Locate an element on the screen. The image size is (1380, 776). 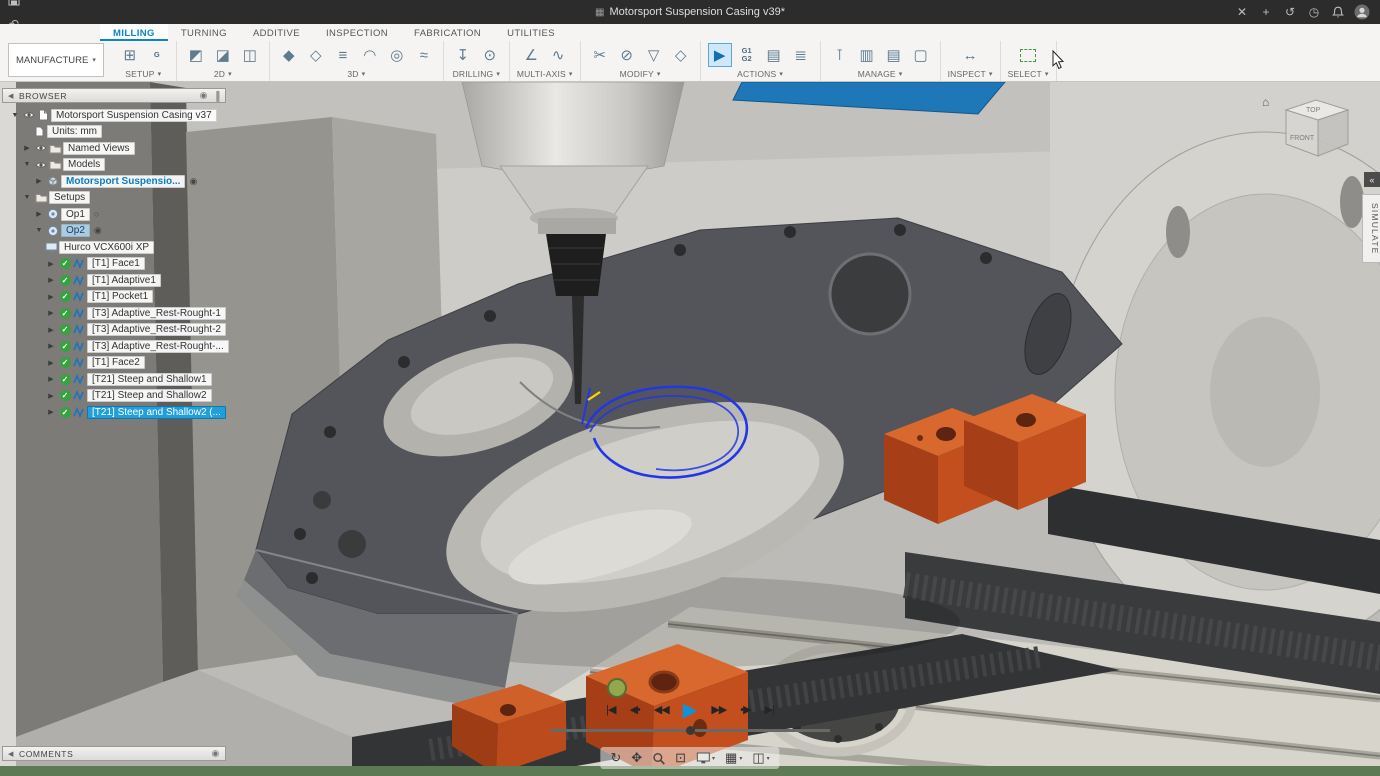
collapse-comments-icon: ◀ is located at coordinates (11, 754).